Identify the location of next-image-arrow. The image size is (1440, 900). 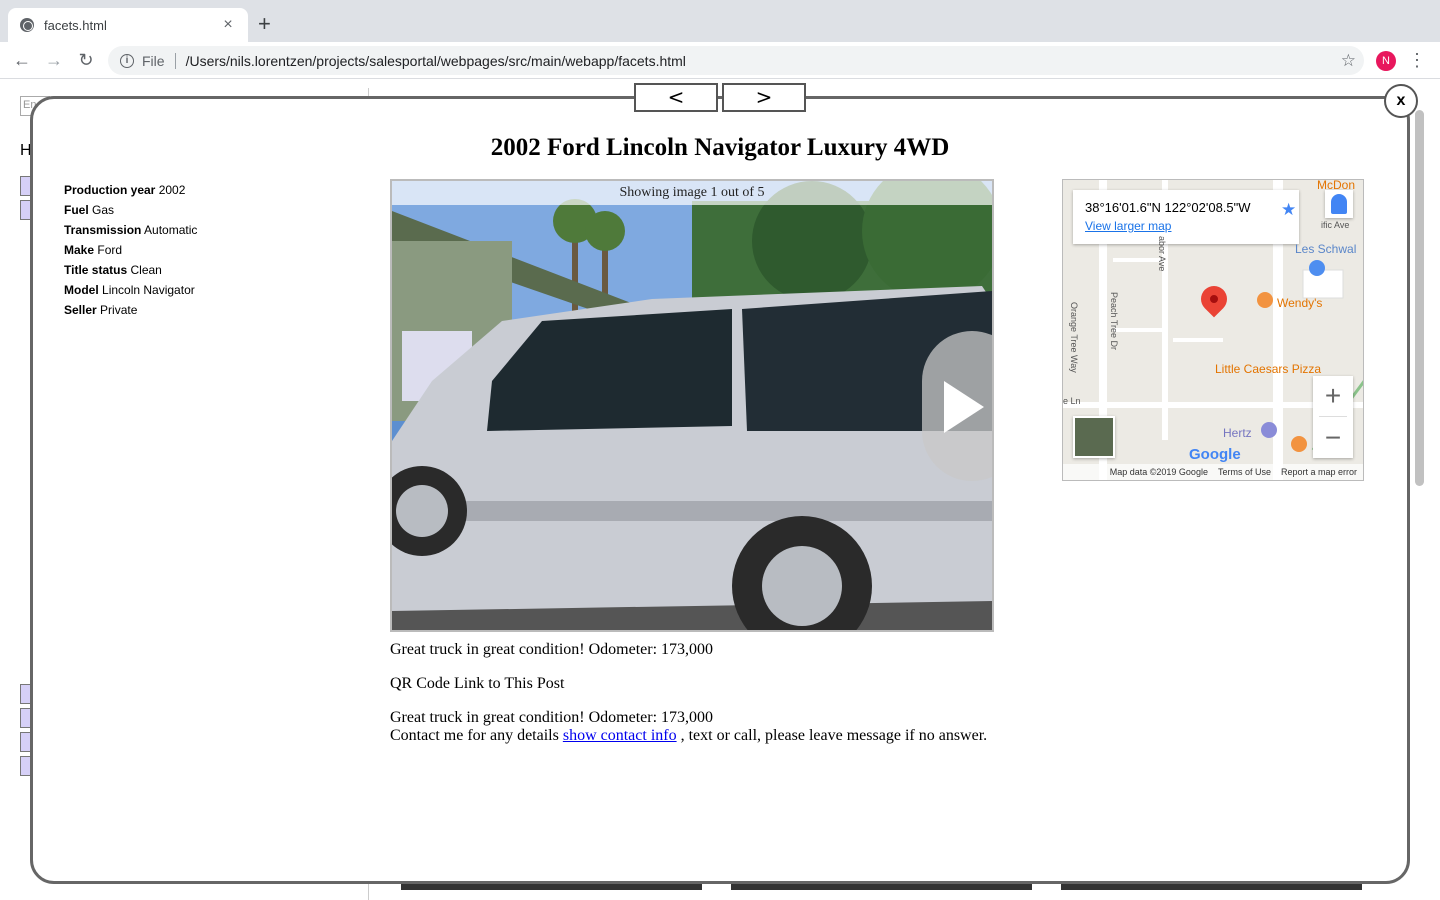
(957, 406).